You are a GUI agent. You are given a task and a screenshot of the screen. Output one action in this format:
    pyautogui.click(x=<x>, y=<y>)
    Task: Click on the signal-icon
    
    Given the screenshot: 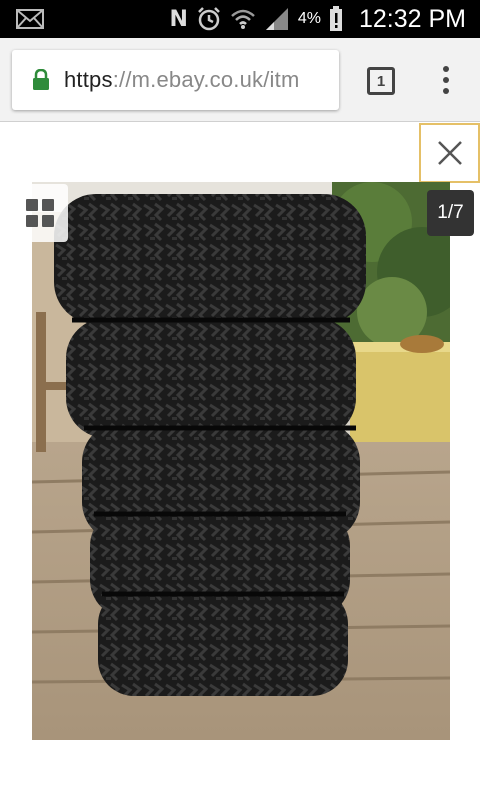 What is the action you would take?
    pyautogui.click(x=276, y=19)
    